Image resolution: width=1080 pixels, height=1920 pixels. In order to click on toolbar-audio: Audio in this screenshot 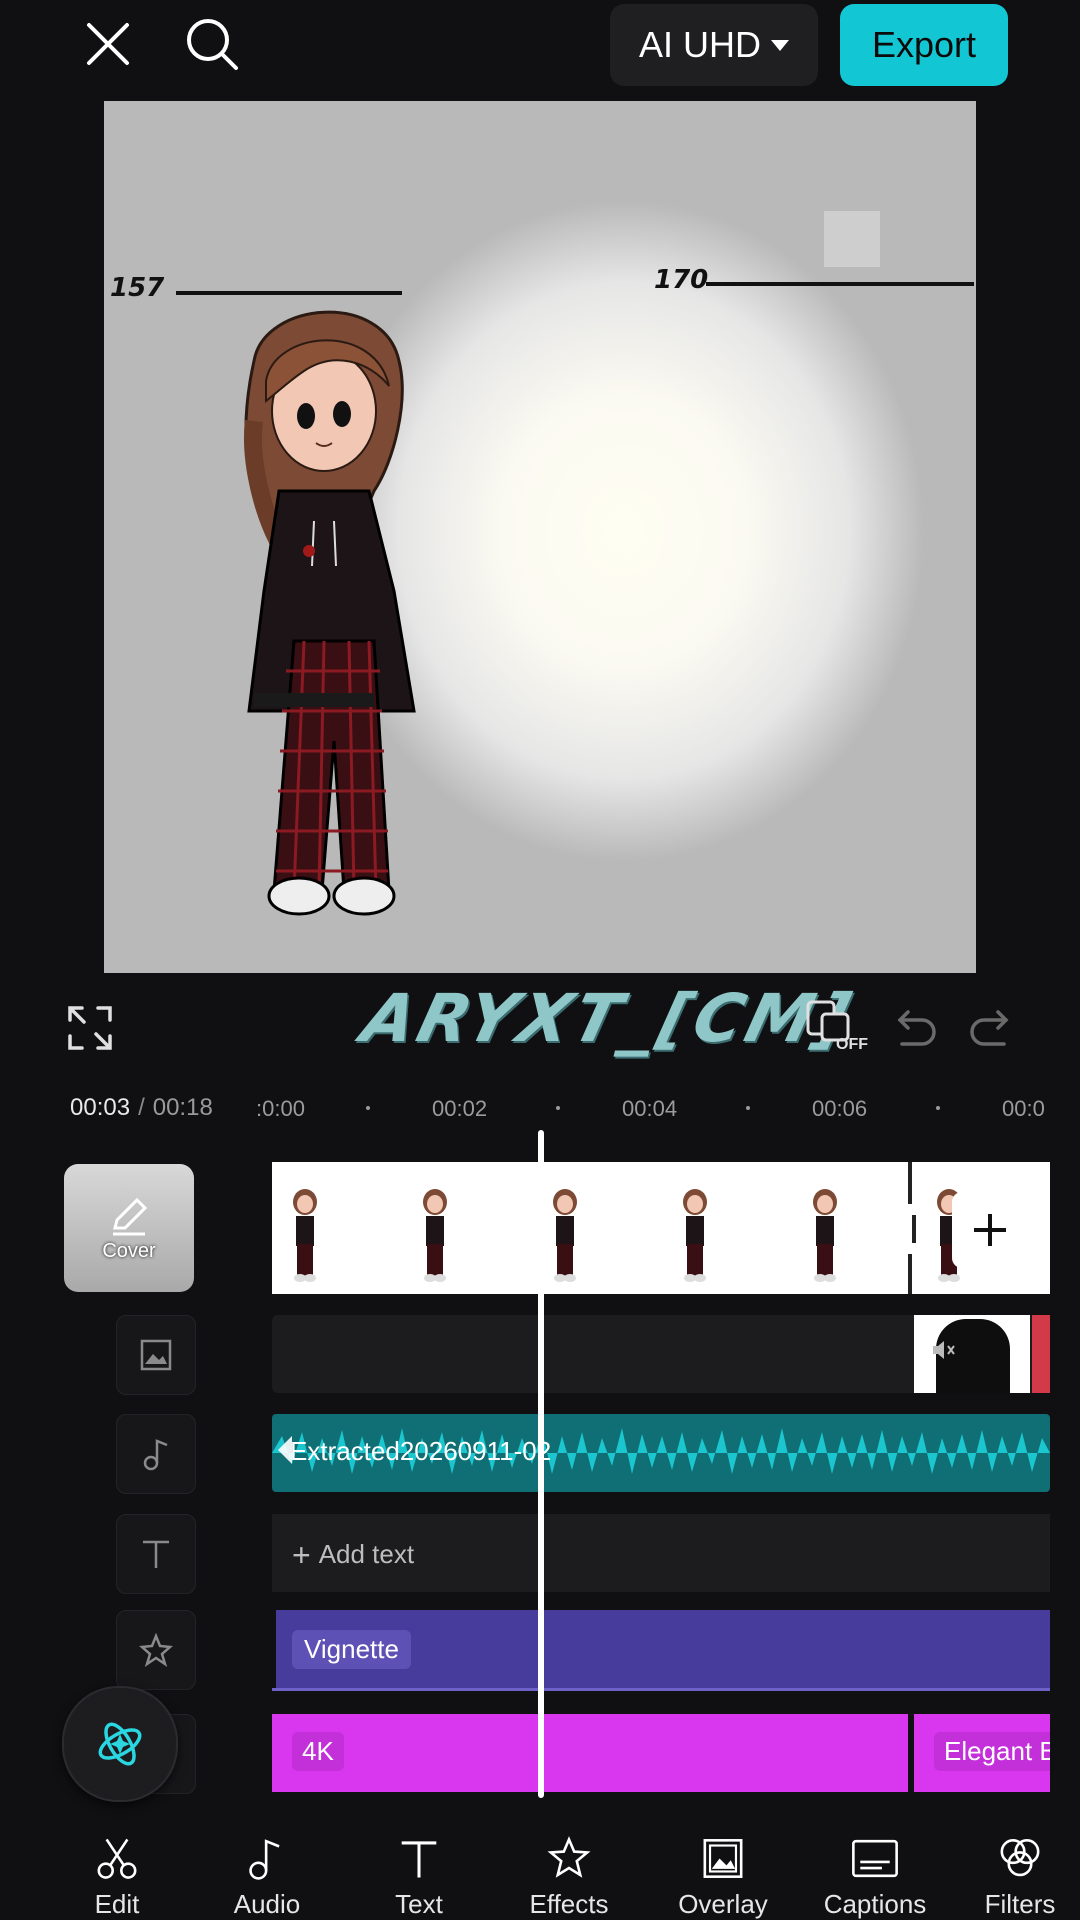, I will do `click(267, 1878)`.